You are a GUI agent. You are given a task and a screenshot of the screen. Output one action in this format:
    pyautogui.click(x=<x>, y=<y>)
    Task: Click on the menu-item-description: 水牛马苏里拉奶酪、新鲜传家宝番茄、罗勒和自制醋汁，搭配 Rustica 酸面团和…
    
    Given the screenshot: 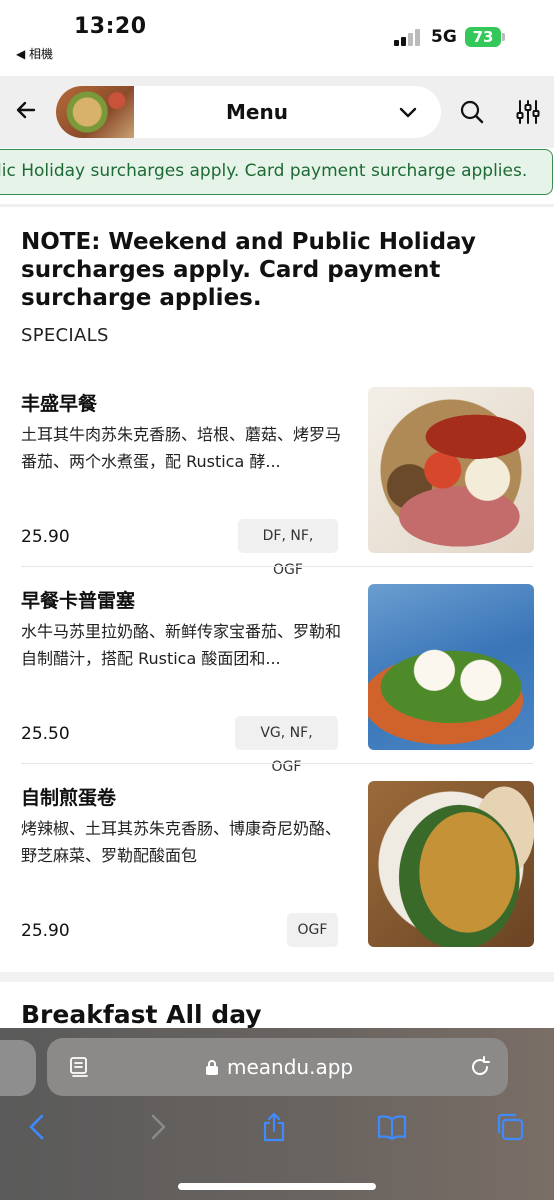 What is the action you would take?
    pyautogui.click(x=181, y=645)
    